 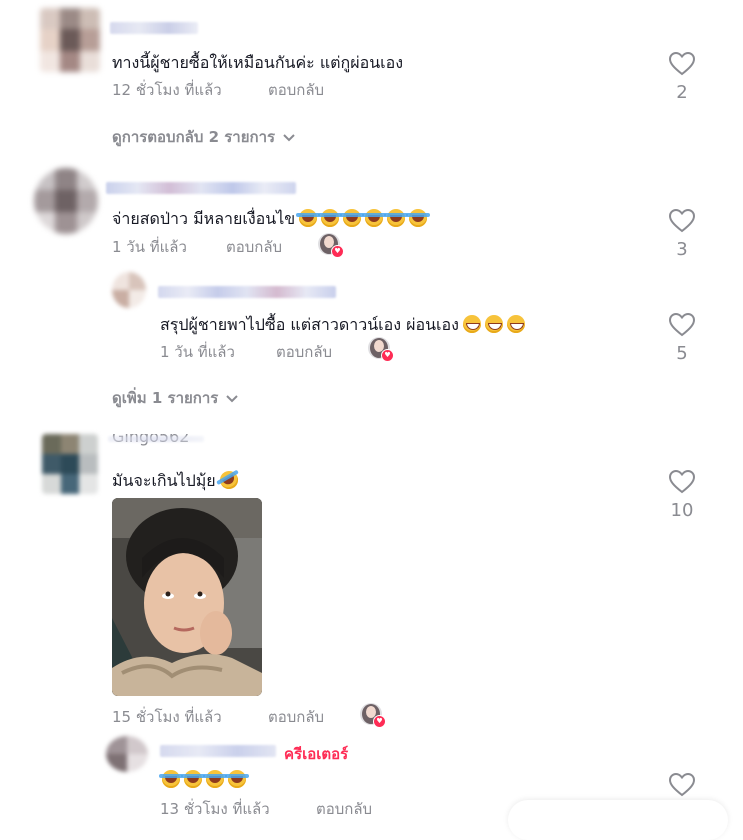 I want to click on view-more-label: ดูเพิ่ม 1 รายการ, so click(x=165, y=398).